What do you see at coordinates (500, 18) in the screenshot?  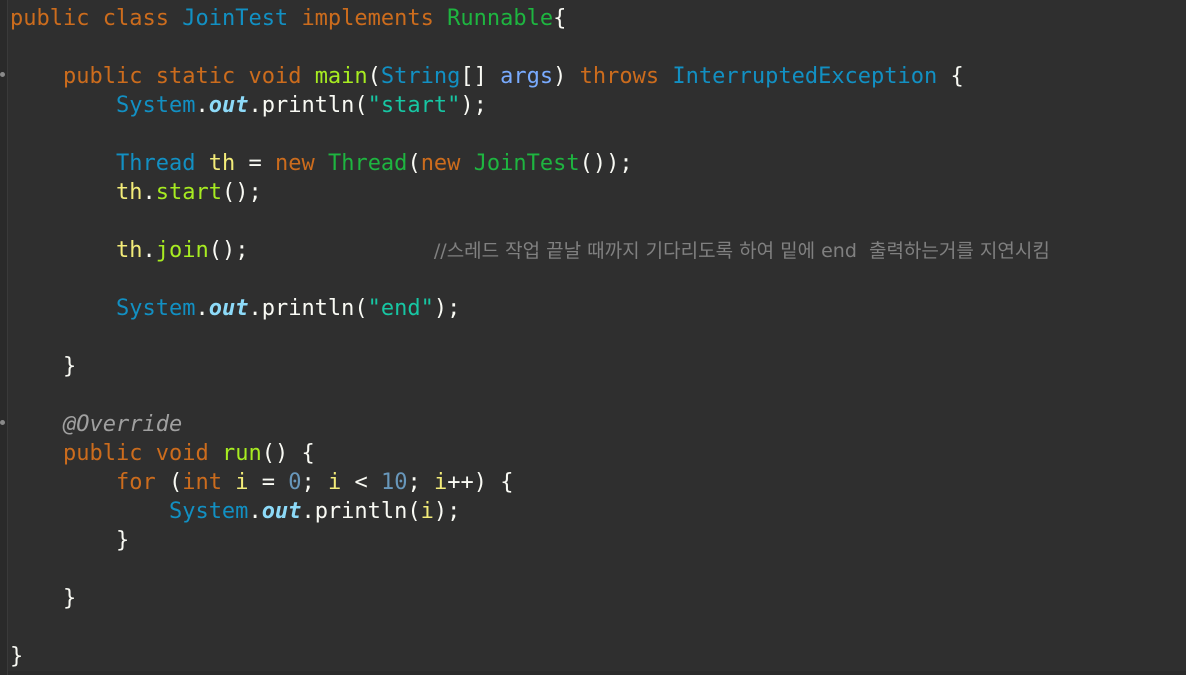 I see `interface-name: Runnable` at bounding box center [500, 18].